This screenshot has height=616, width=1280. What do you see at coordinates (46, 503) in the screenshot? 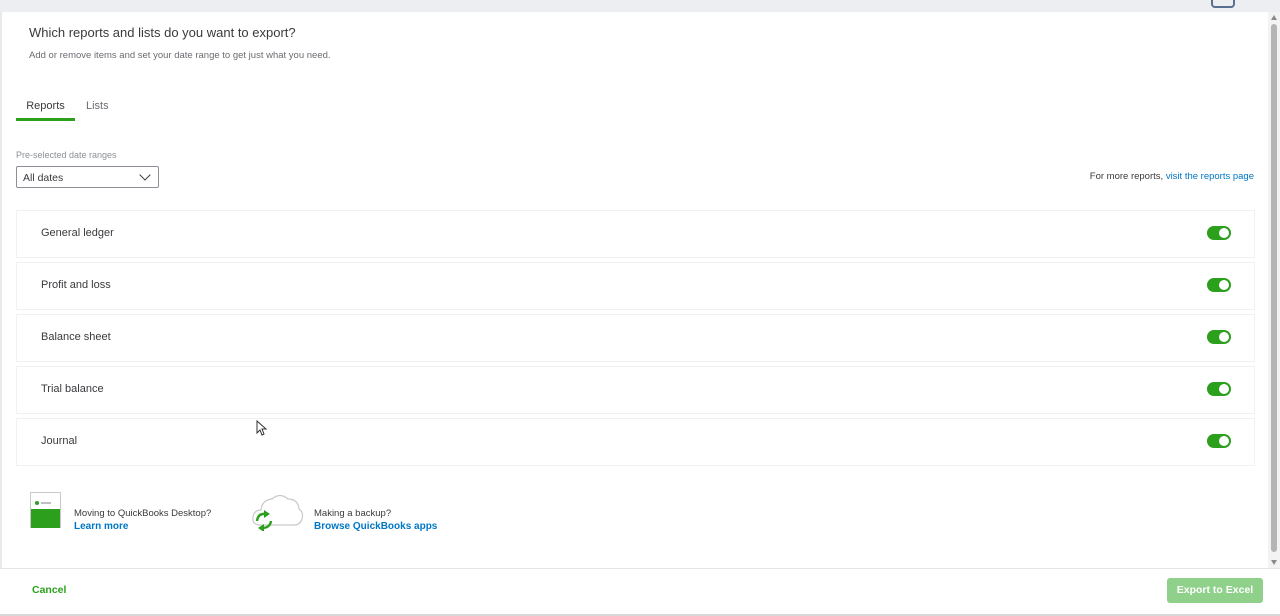
I see `desktop-icon-line` at bounding box center [46, 503].